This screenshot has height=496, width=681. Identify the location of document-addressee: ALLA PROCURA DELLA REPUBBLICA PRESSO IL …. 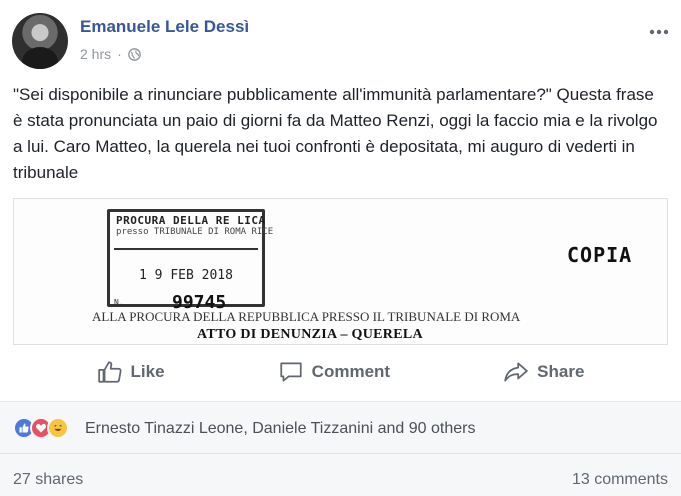
(306, 316).